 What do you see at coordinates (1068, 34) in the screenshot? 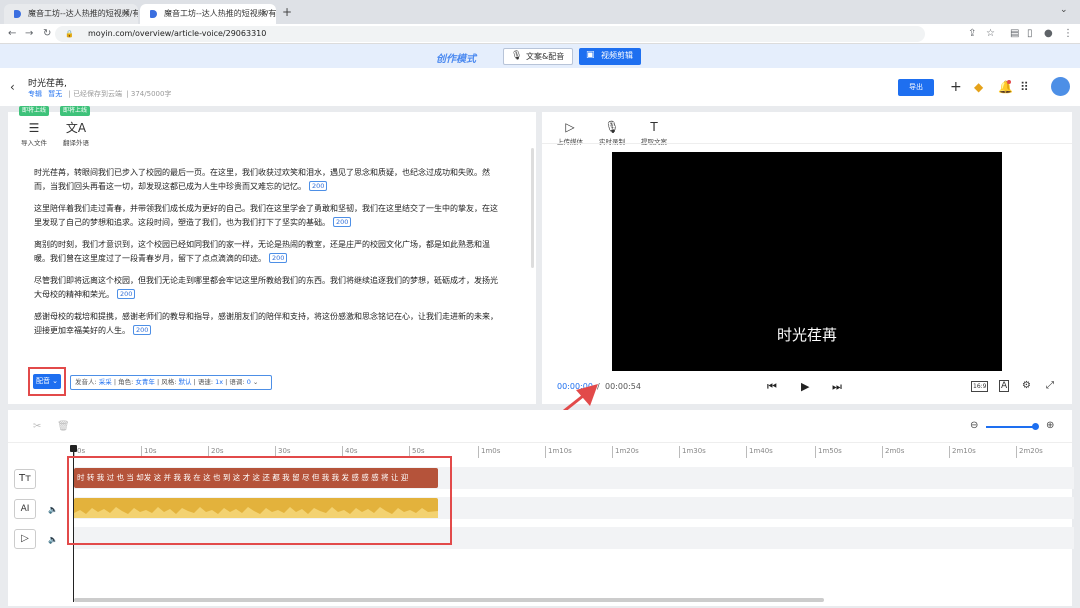
I see `menu-icon: ⋮` at bounding box center [1068, 34].